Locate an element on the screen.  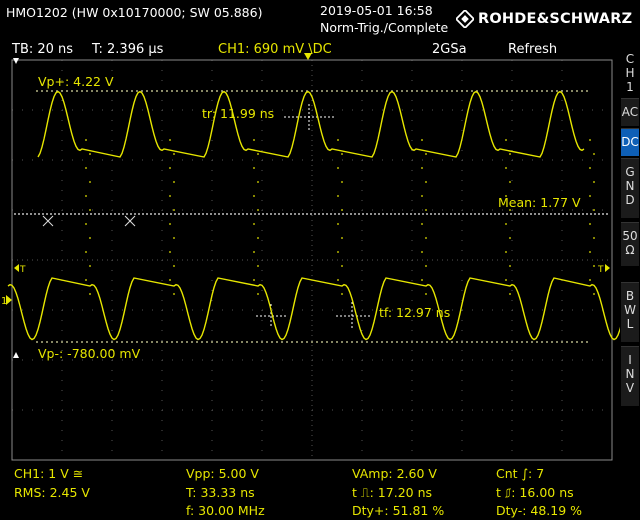
sidebar-inv-button: I N V is located at coordinates (630, 376).